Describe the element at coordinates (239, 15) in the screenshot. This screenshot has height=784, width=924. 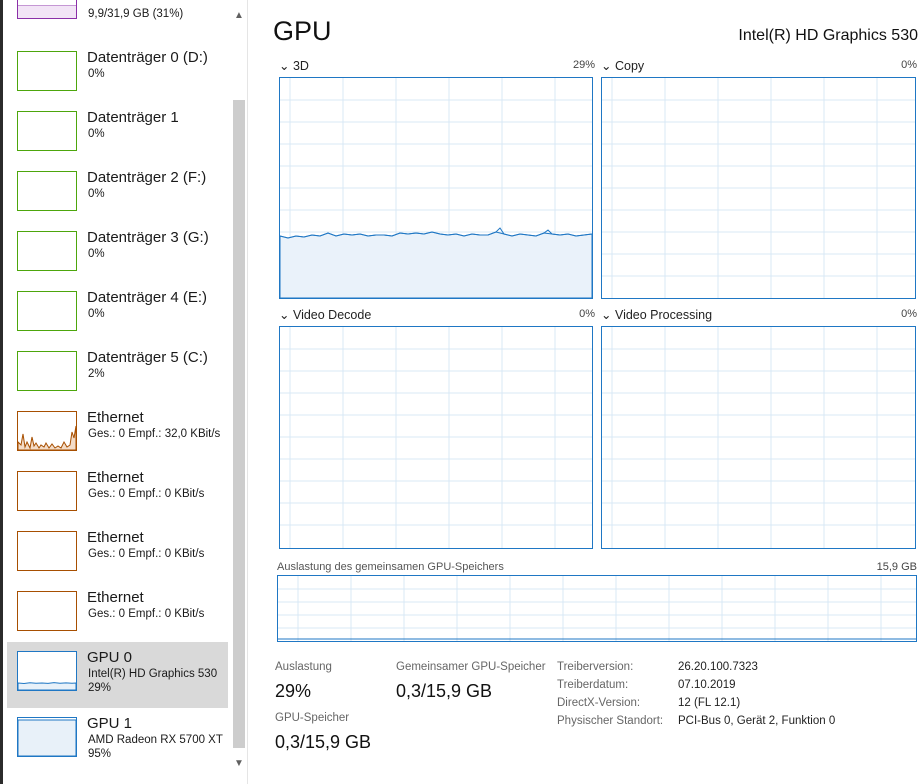
I see `scroll-up-icon: ▲` at that location.